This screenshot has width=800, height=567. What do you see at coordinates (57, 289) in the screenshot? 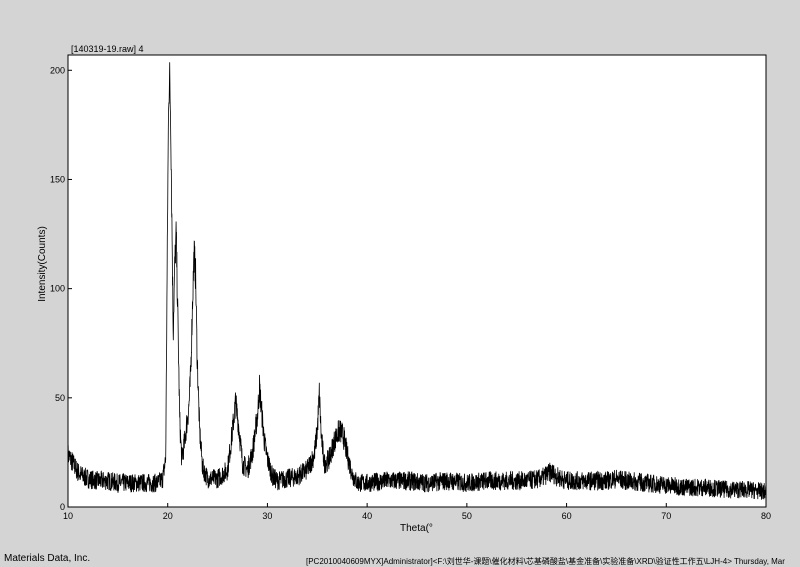
I see `y-tick-label: 100` at bounding box center [57, 289].